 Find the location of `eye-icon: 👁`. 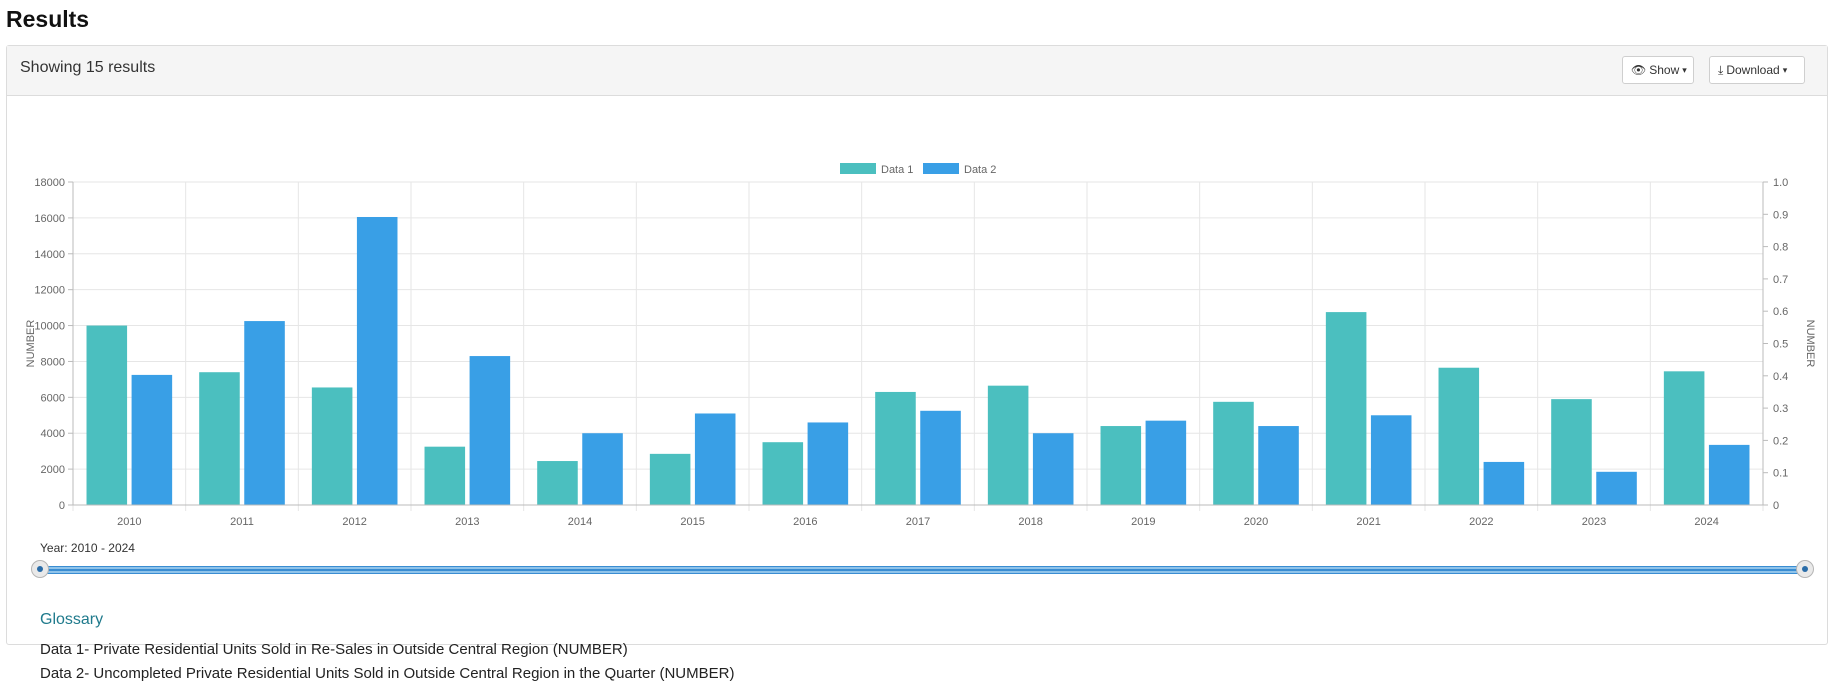

eye-icon: 👁 is located at coordinates (1639, 70).